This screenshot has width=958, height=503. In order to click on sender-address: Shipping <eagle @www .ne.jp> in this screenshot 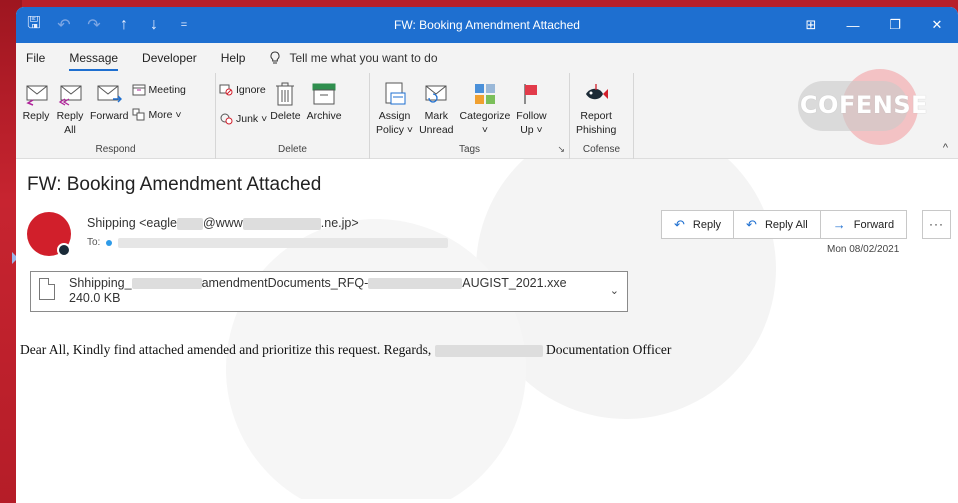, I will do `click(223, 223)`.